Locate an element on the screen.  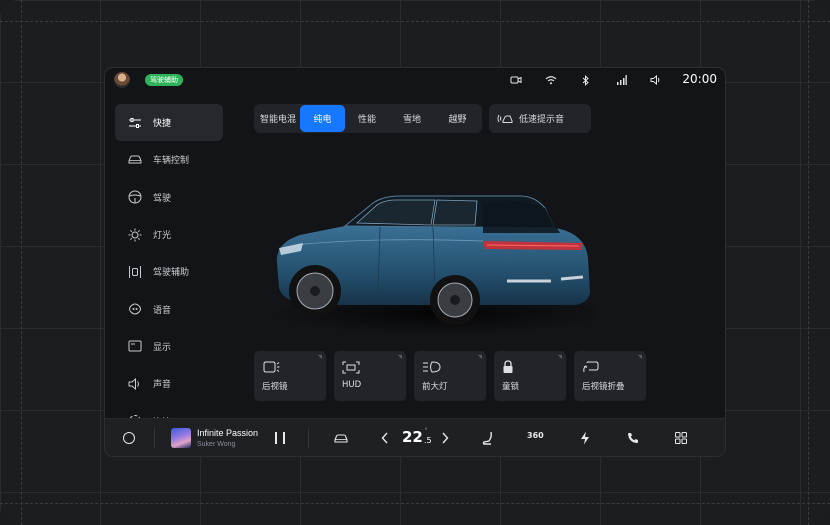
temperature-value: 22 is located at coordinates (412, 437).